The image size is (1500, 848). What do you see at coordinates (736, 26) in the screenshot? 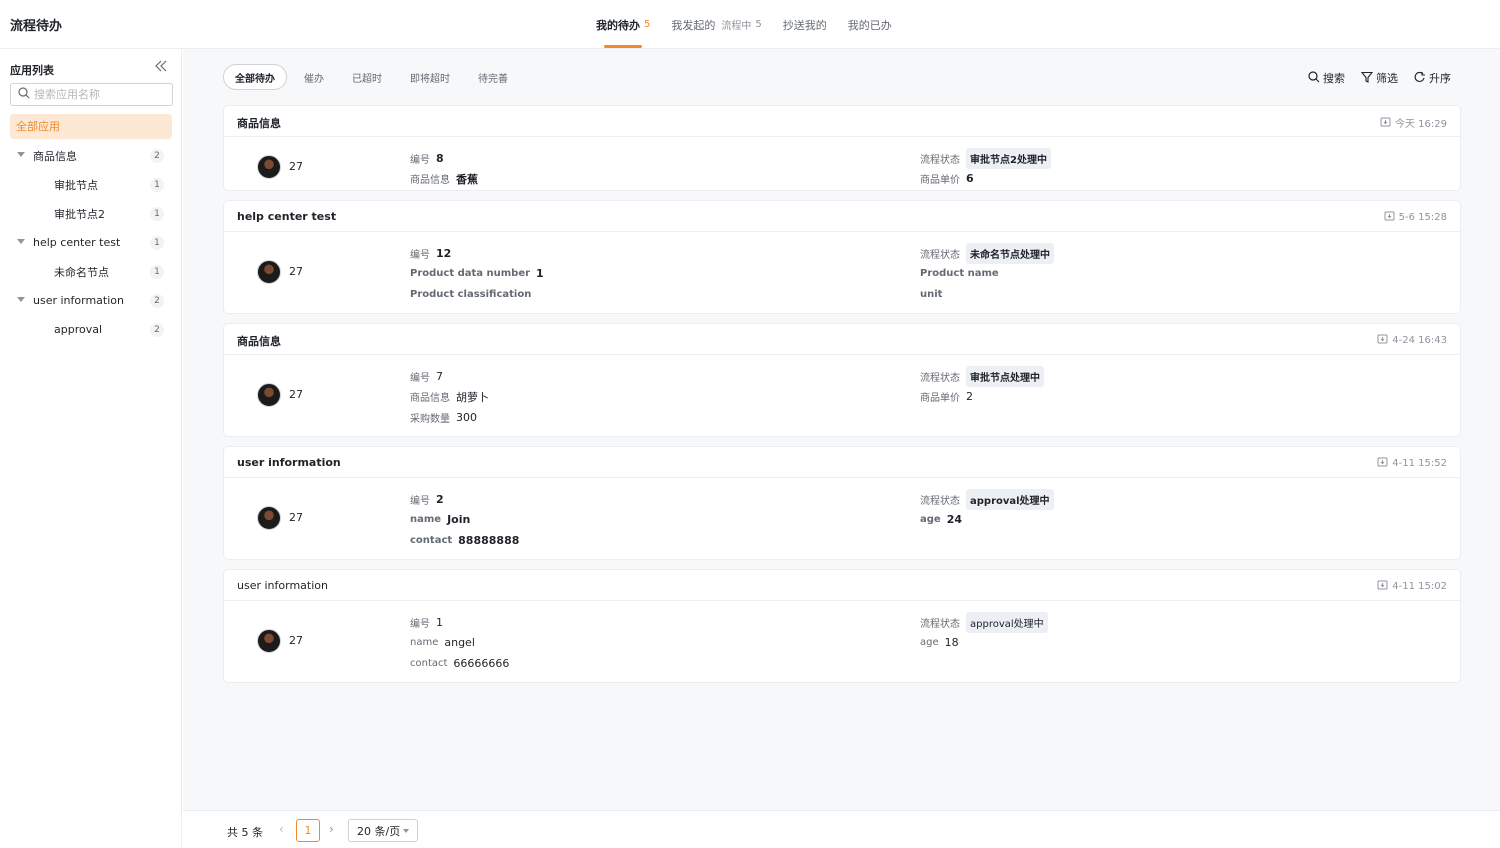
I see `tab-sub-label: 流程中` at bounding box center [736, 26].